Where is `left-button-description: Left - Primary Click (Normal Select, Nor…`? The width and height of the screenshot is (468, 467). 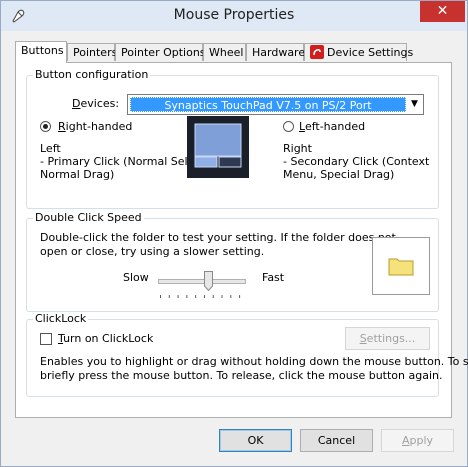
left-button-description: Left - Primary Click (Normal Select, Nor… is located at coordinates (124, 161).